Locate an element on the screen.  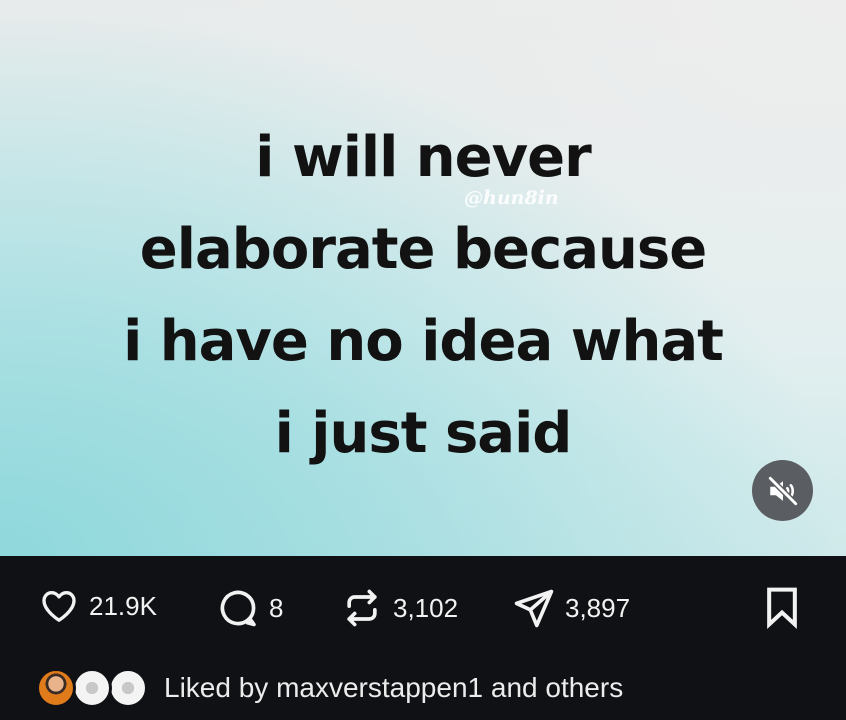
bookmark-icon is located at coordinates (782, 608).